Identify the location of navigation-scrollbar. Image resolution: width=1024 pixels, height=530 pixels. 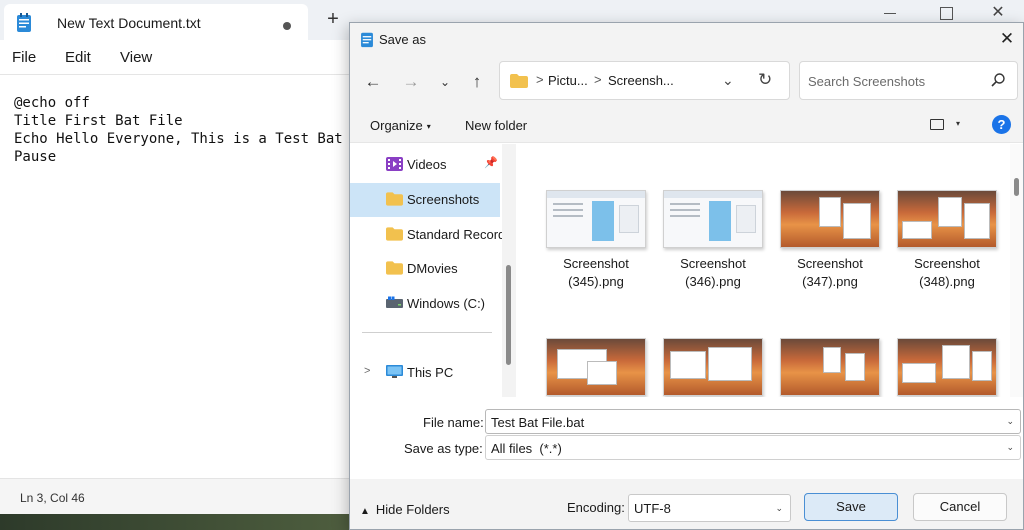
(509, 270).